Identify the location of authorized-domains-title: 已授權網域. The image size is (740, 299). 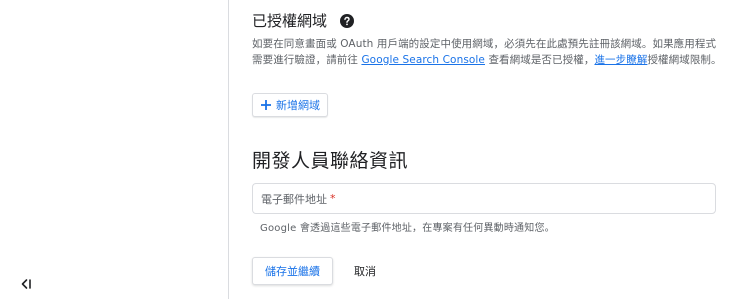
(290, 21).